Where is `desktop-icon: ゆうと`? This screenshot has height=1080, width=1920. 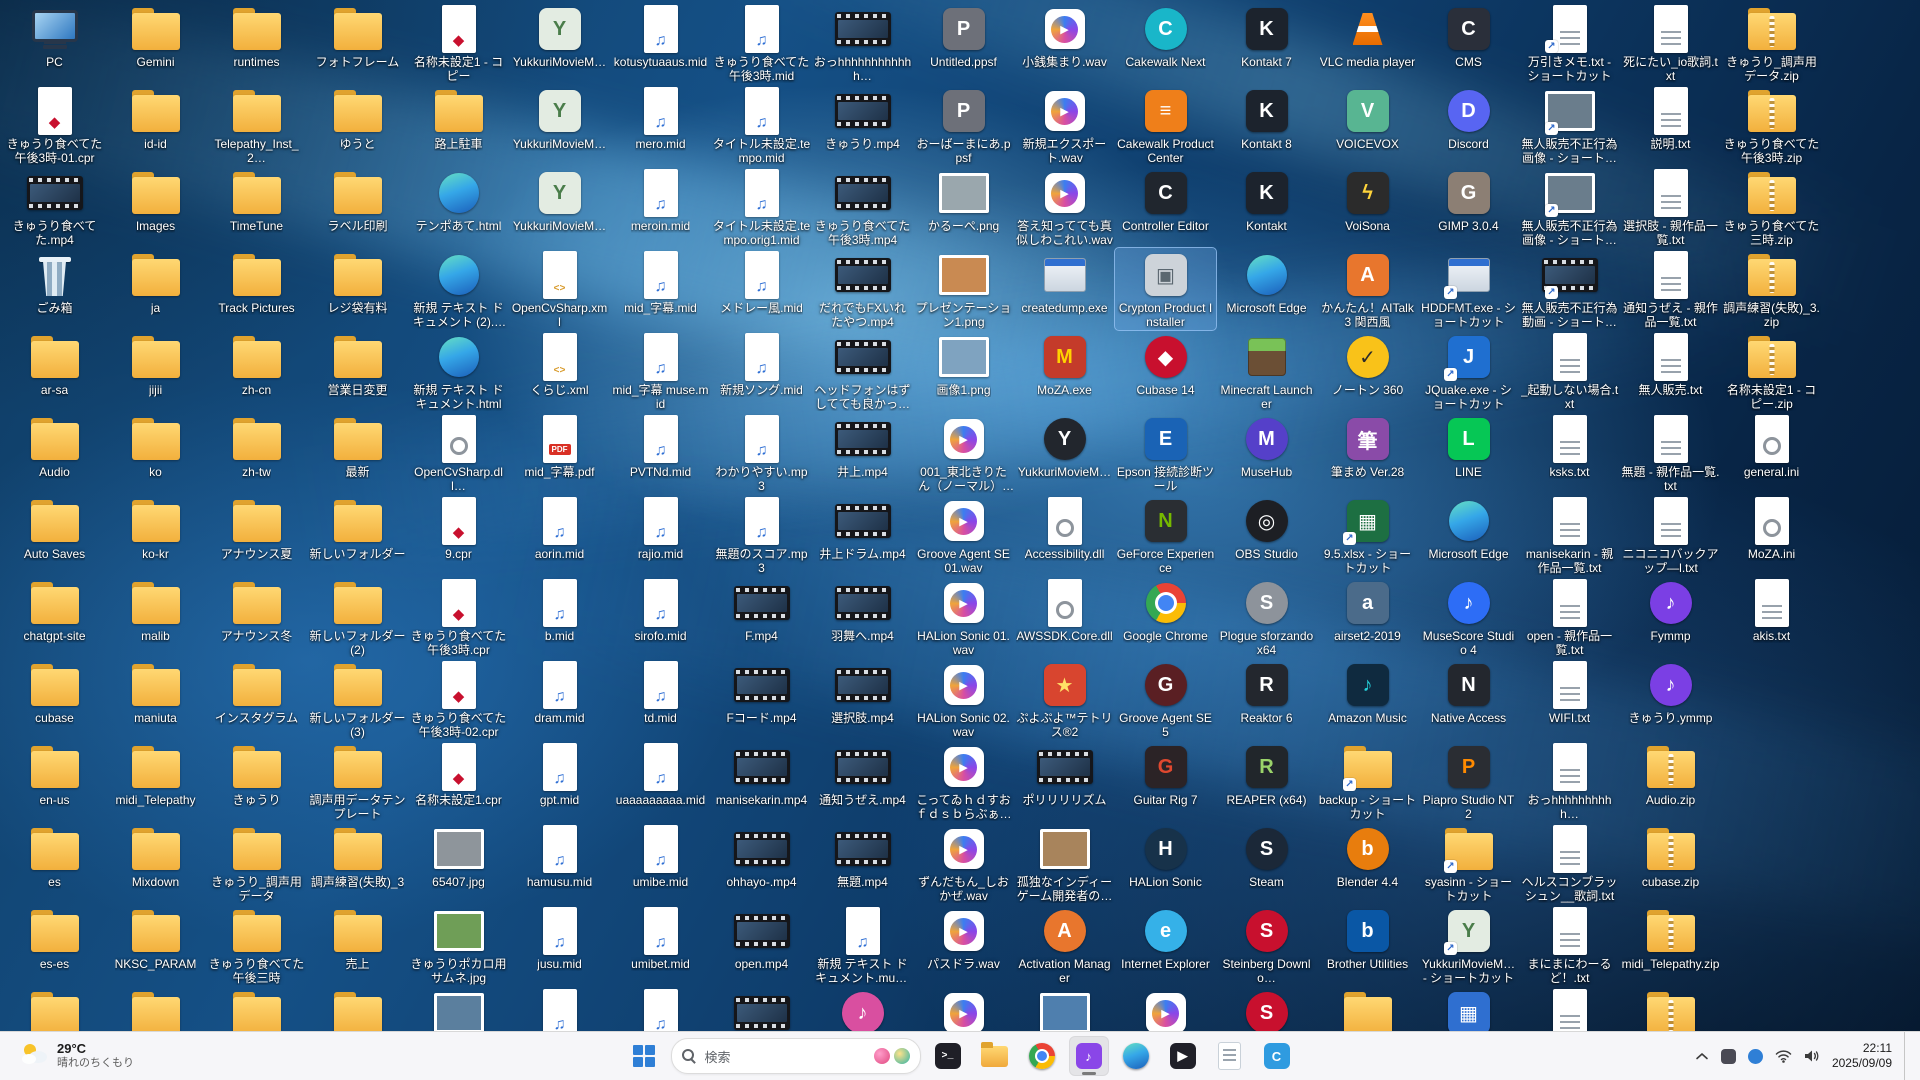 desktop-icon: ゆうと is located at coordinates (357, 125).